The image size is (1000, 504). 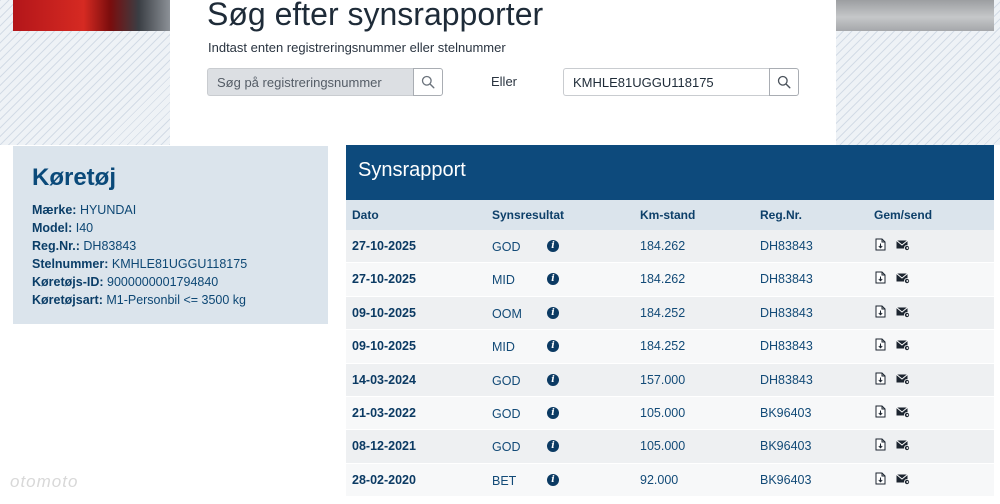 I want to click on vehicle-field-label: Reg.Nr., so click(x=54, y=246).